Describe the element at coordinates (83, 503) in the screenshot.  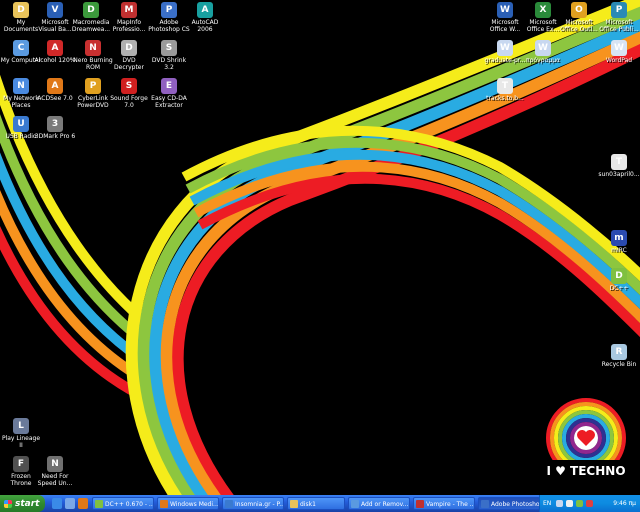
I see `quicklaunch-media-icon` at that location.